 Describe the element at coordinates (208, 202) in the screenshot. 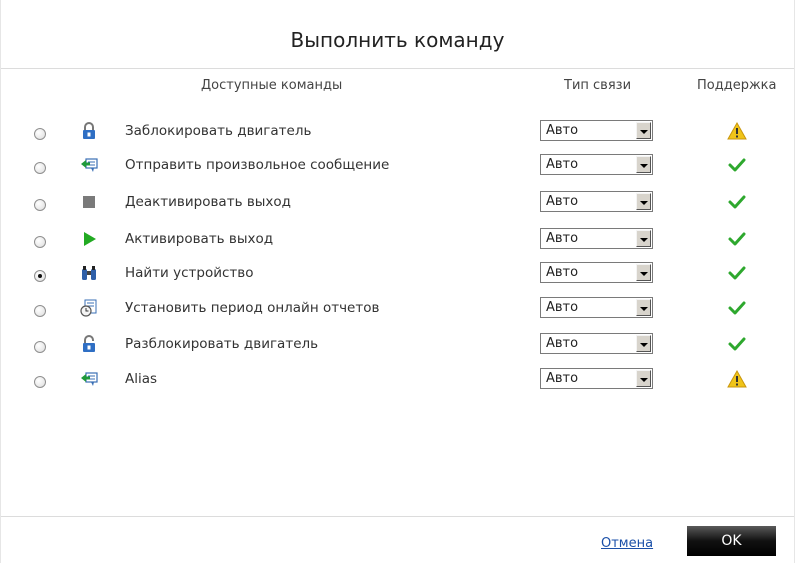

I see `command-label: Деактивировать выход` at that location.